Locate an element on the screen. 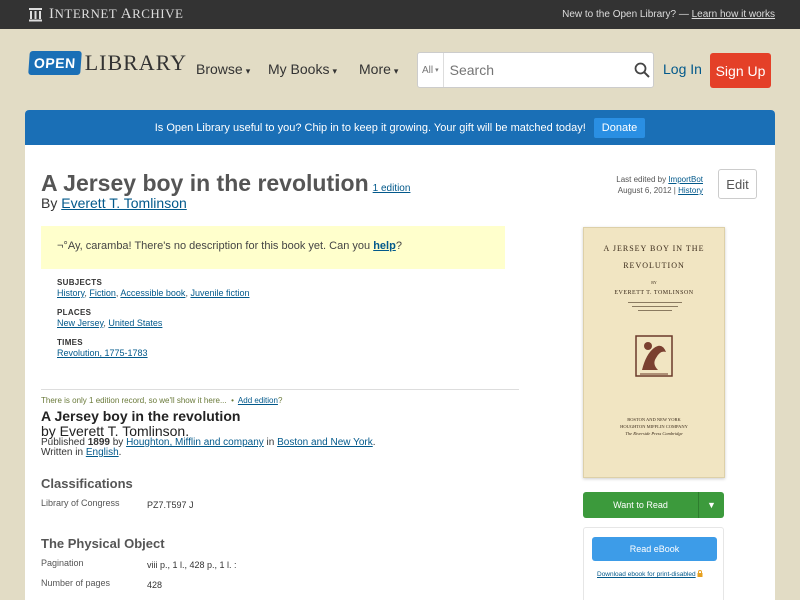 This screenshot has width=800, height=600. want-to-read-main: Want to Read is located at coordinates (640, 505).